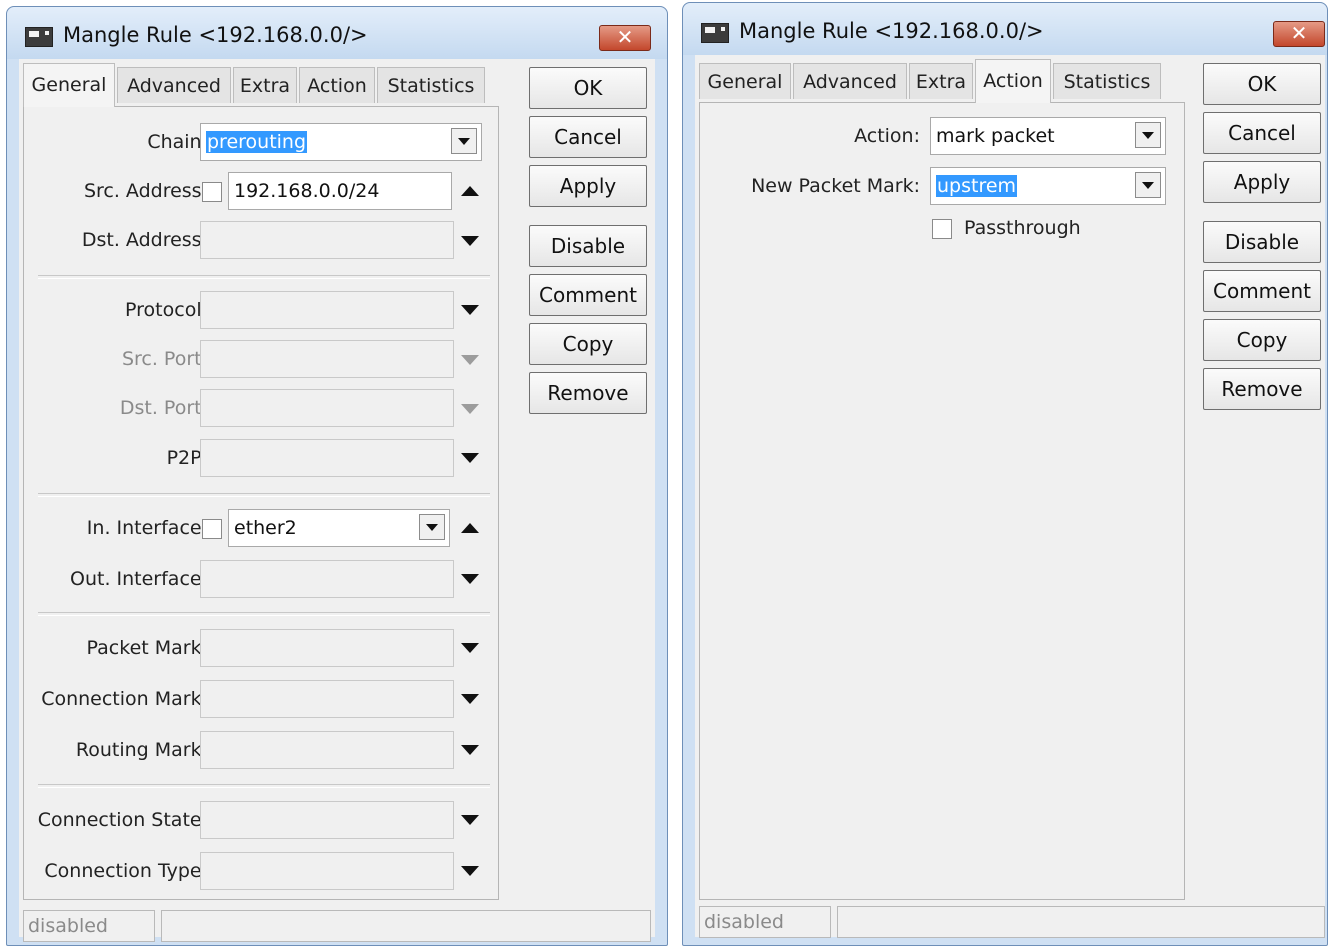 Image resolution: width=1328 pixels, height=948 pixels. What do you see at coordinates (265, 528) in the screenshot?
I see `in-interface-value: ether2` at bounding box center [265, 528].